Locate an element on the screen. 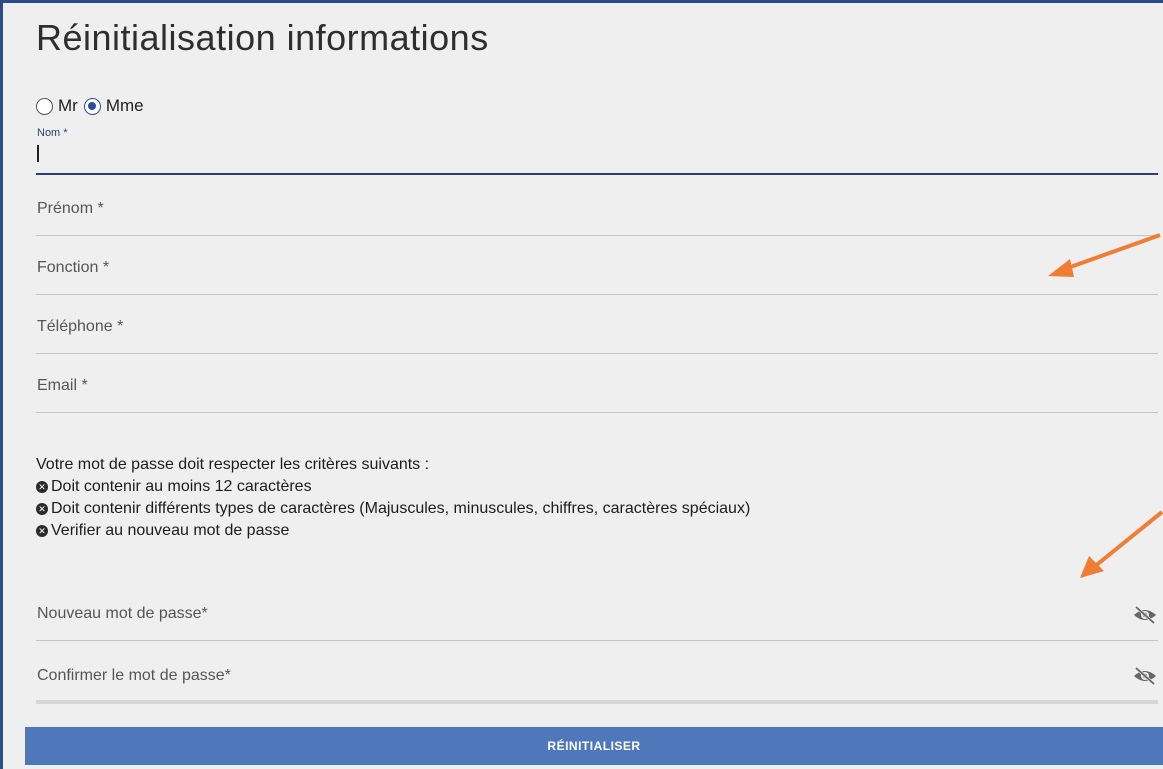 Image resolution: width=1163 pixels, height=769 pixels. criteria-item: ✕ Doit contenir au moins 12 caractères is located at coordinates (393, 487).